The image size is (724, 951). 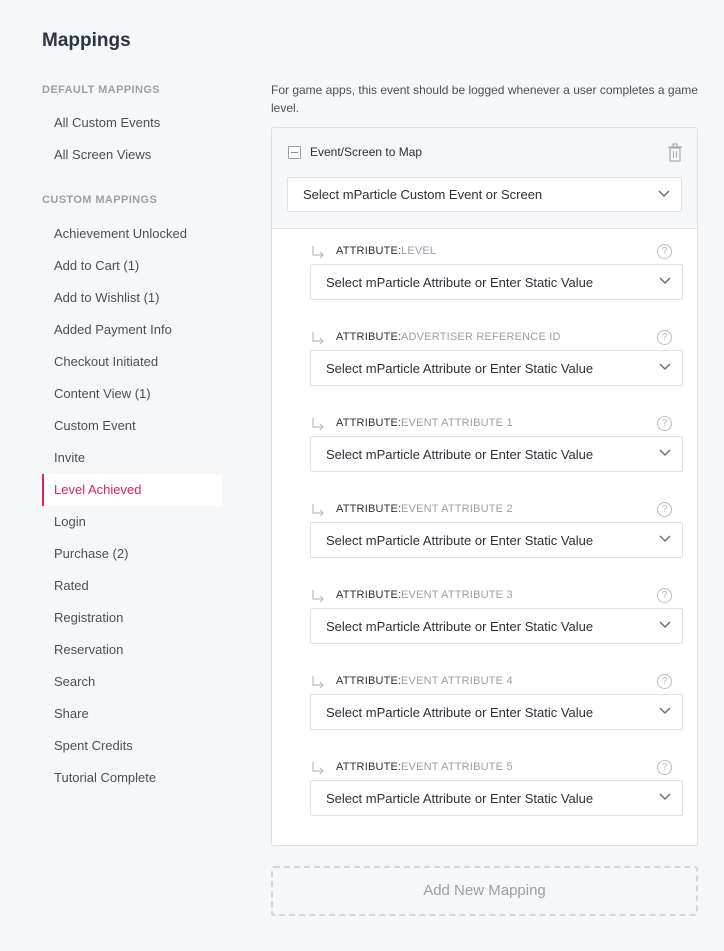 I want to click on attribute-name: EVENT ATTRIBUTE 2, so click(x=457, y=509).